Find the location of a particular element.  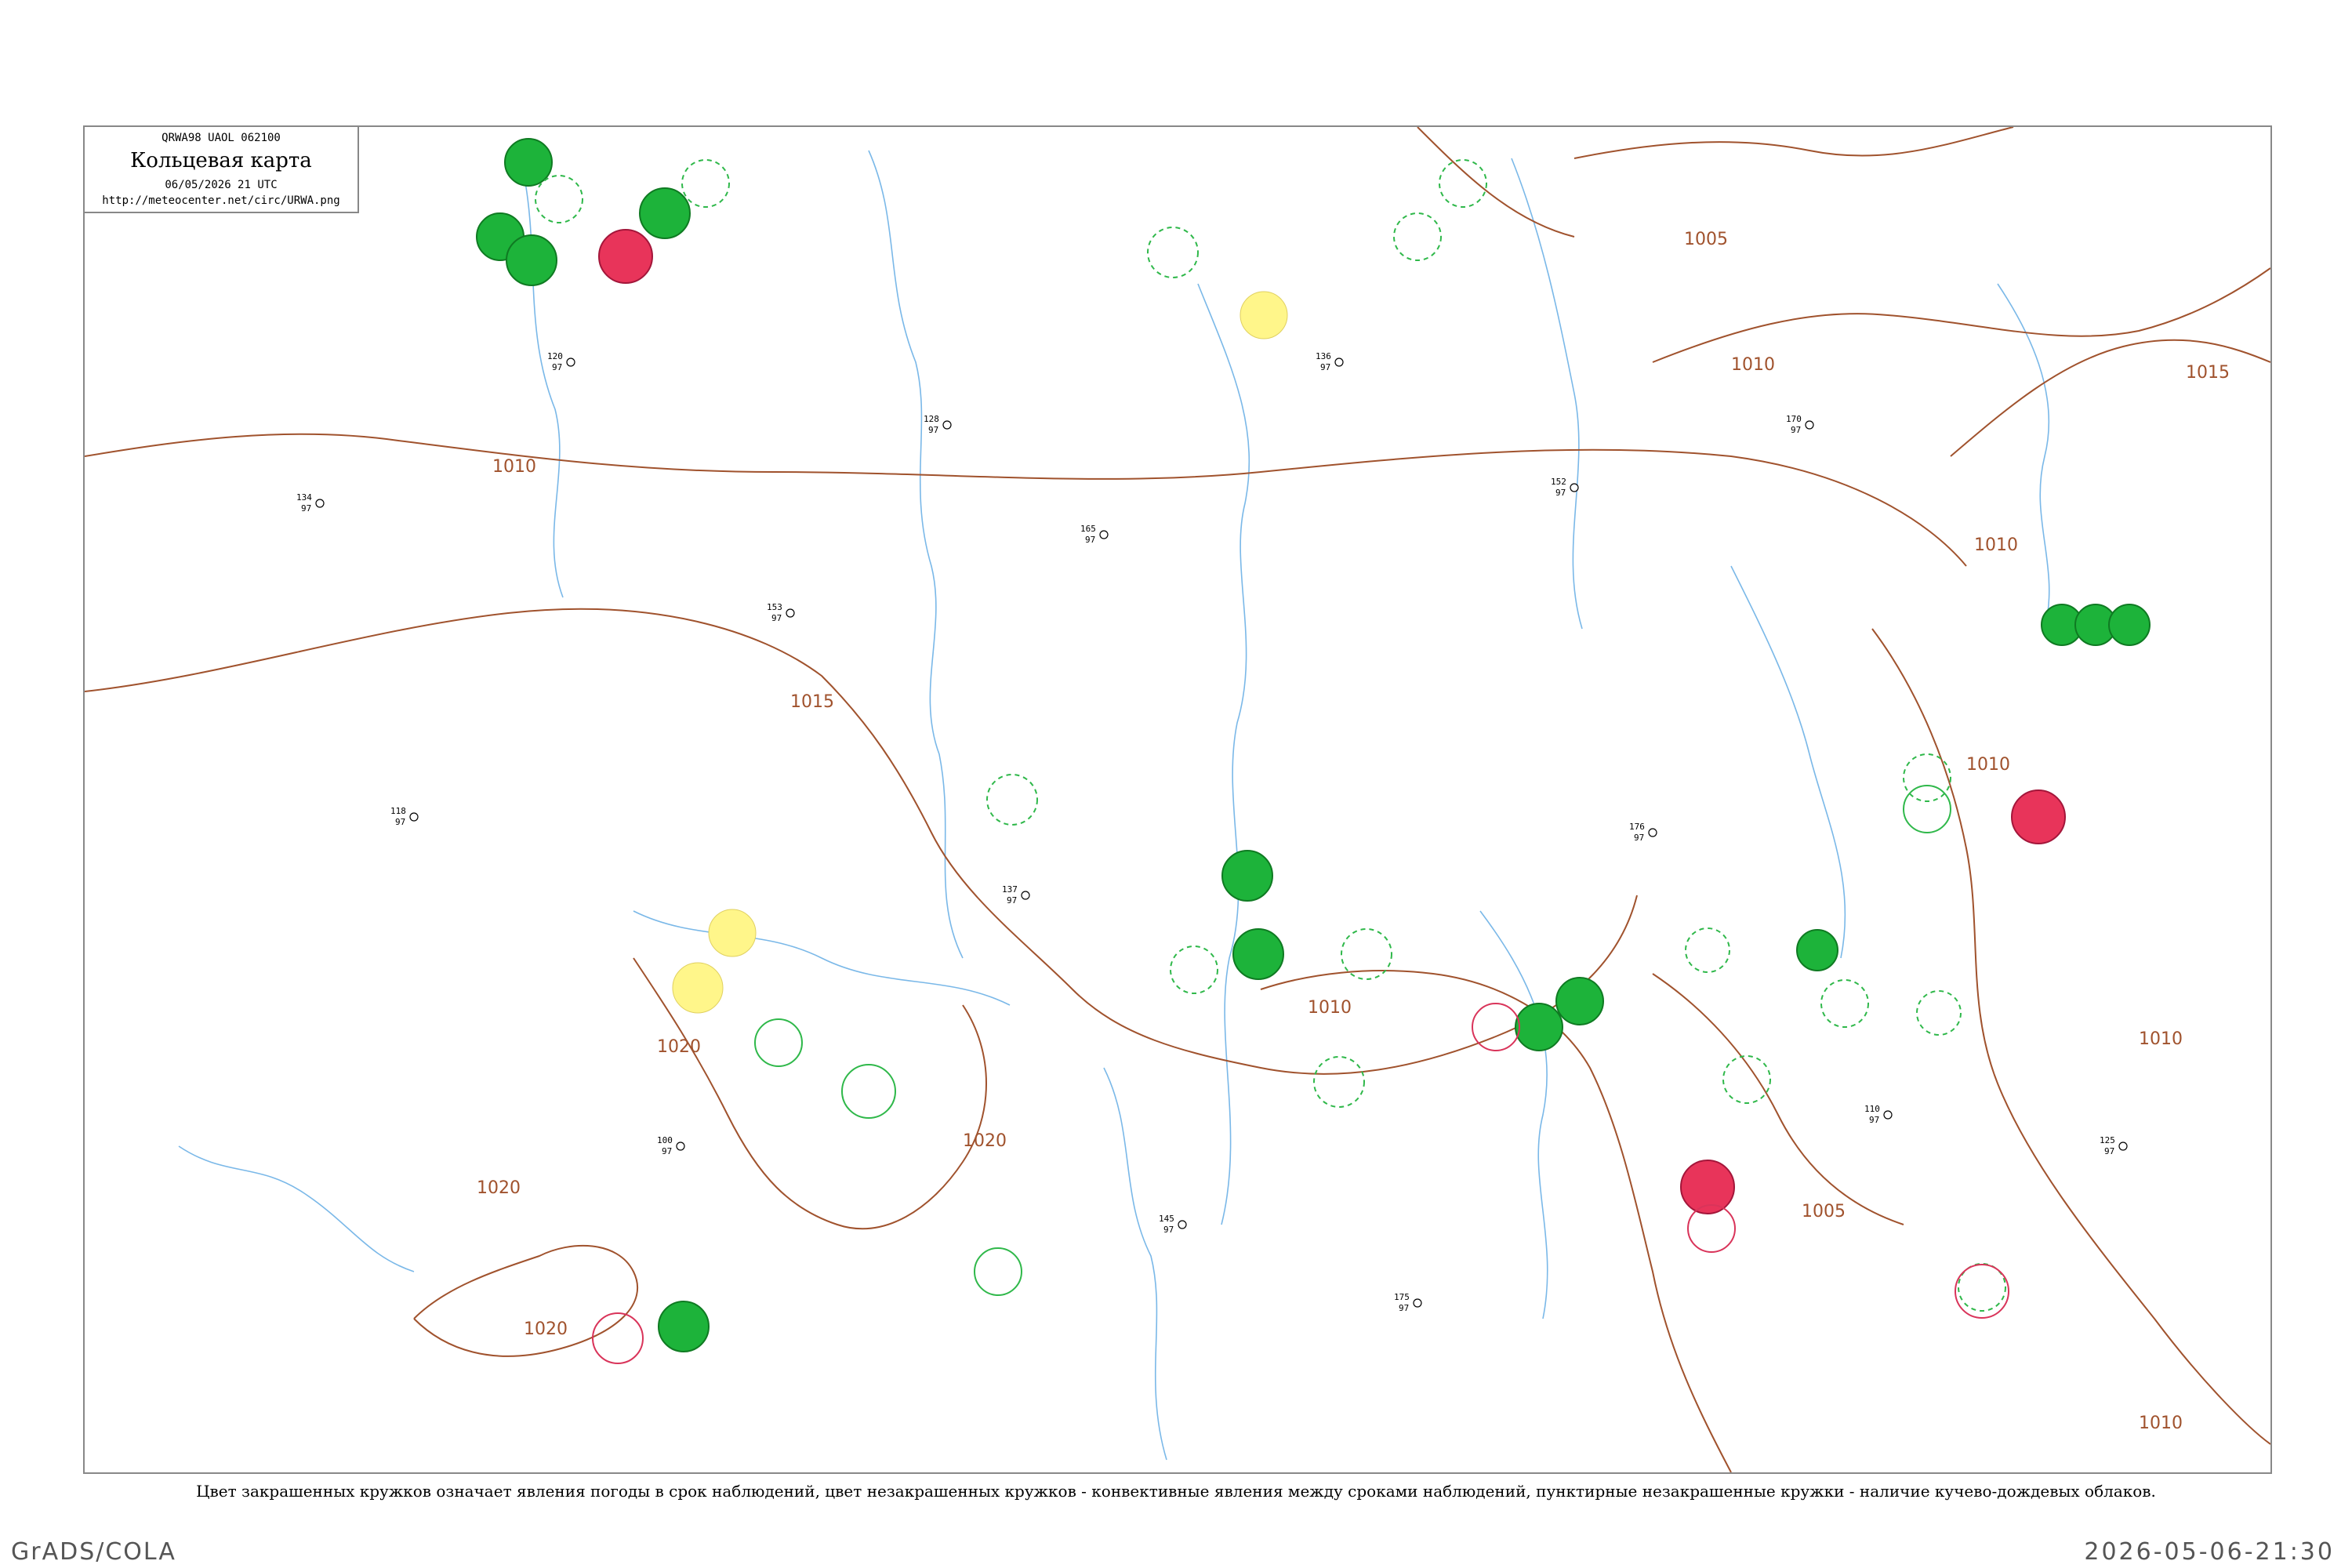

station-pressure: 170 is located at coordinates (1794, 419).